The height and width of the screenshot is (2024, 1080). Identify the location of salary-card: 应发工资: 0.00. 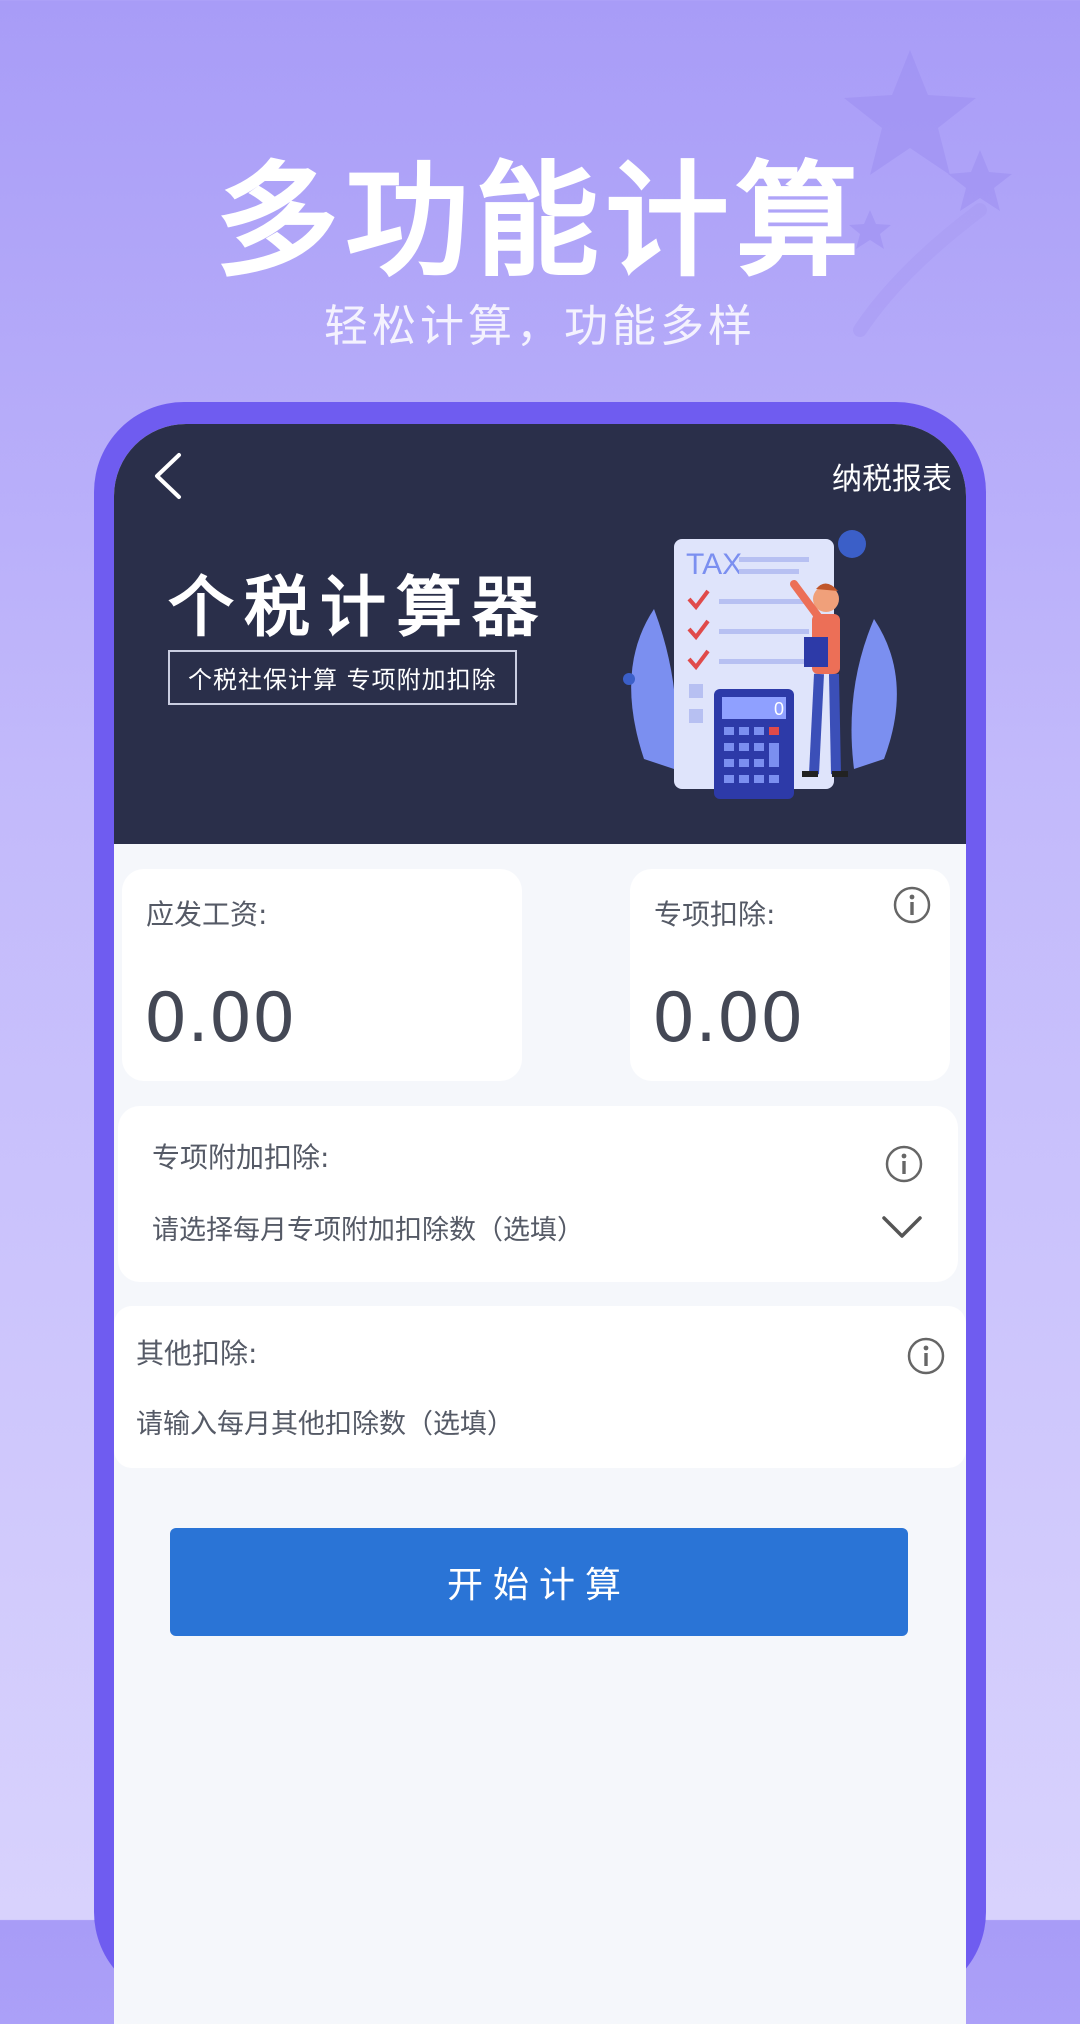
(322, 975).